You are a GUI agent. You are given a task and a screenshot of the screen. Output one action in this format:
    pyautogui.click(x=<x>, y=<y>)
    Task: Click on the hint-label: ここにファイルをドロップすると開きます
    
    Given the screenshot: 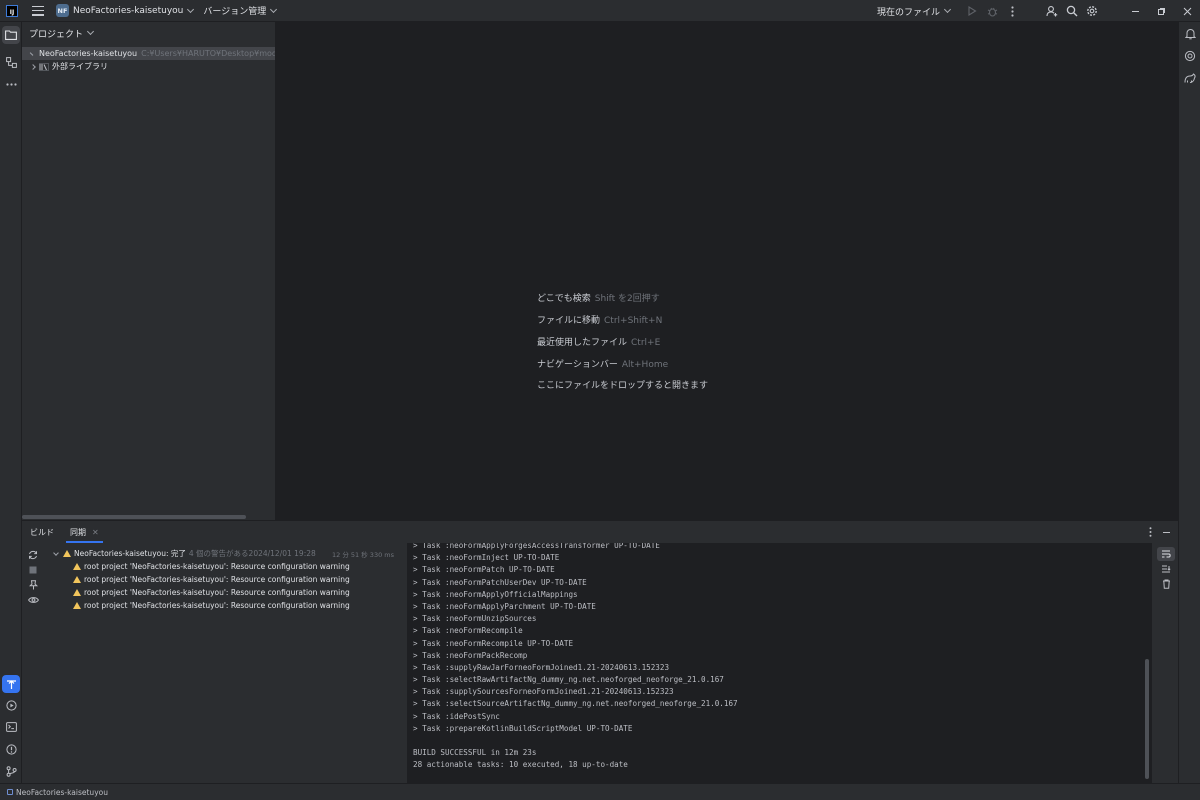 What is the action you would take?
    pyautogui.click(x=623, y=386)
    